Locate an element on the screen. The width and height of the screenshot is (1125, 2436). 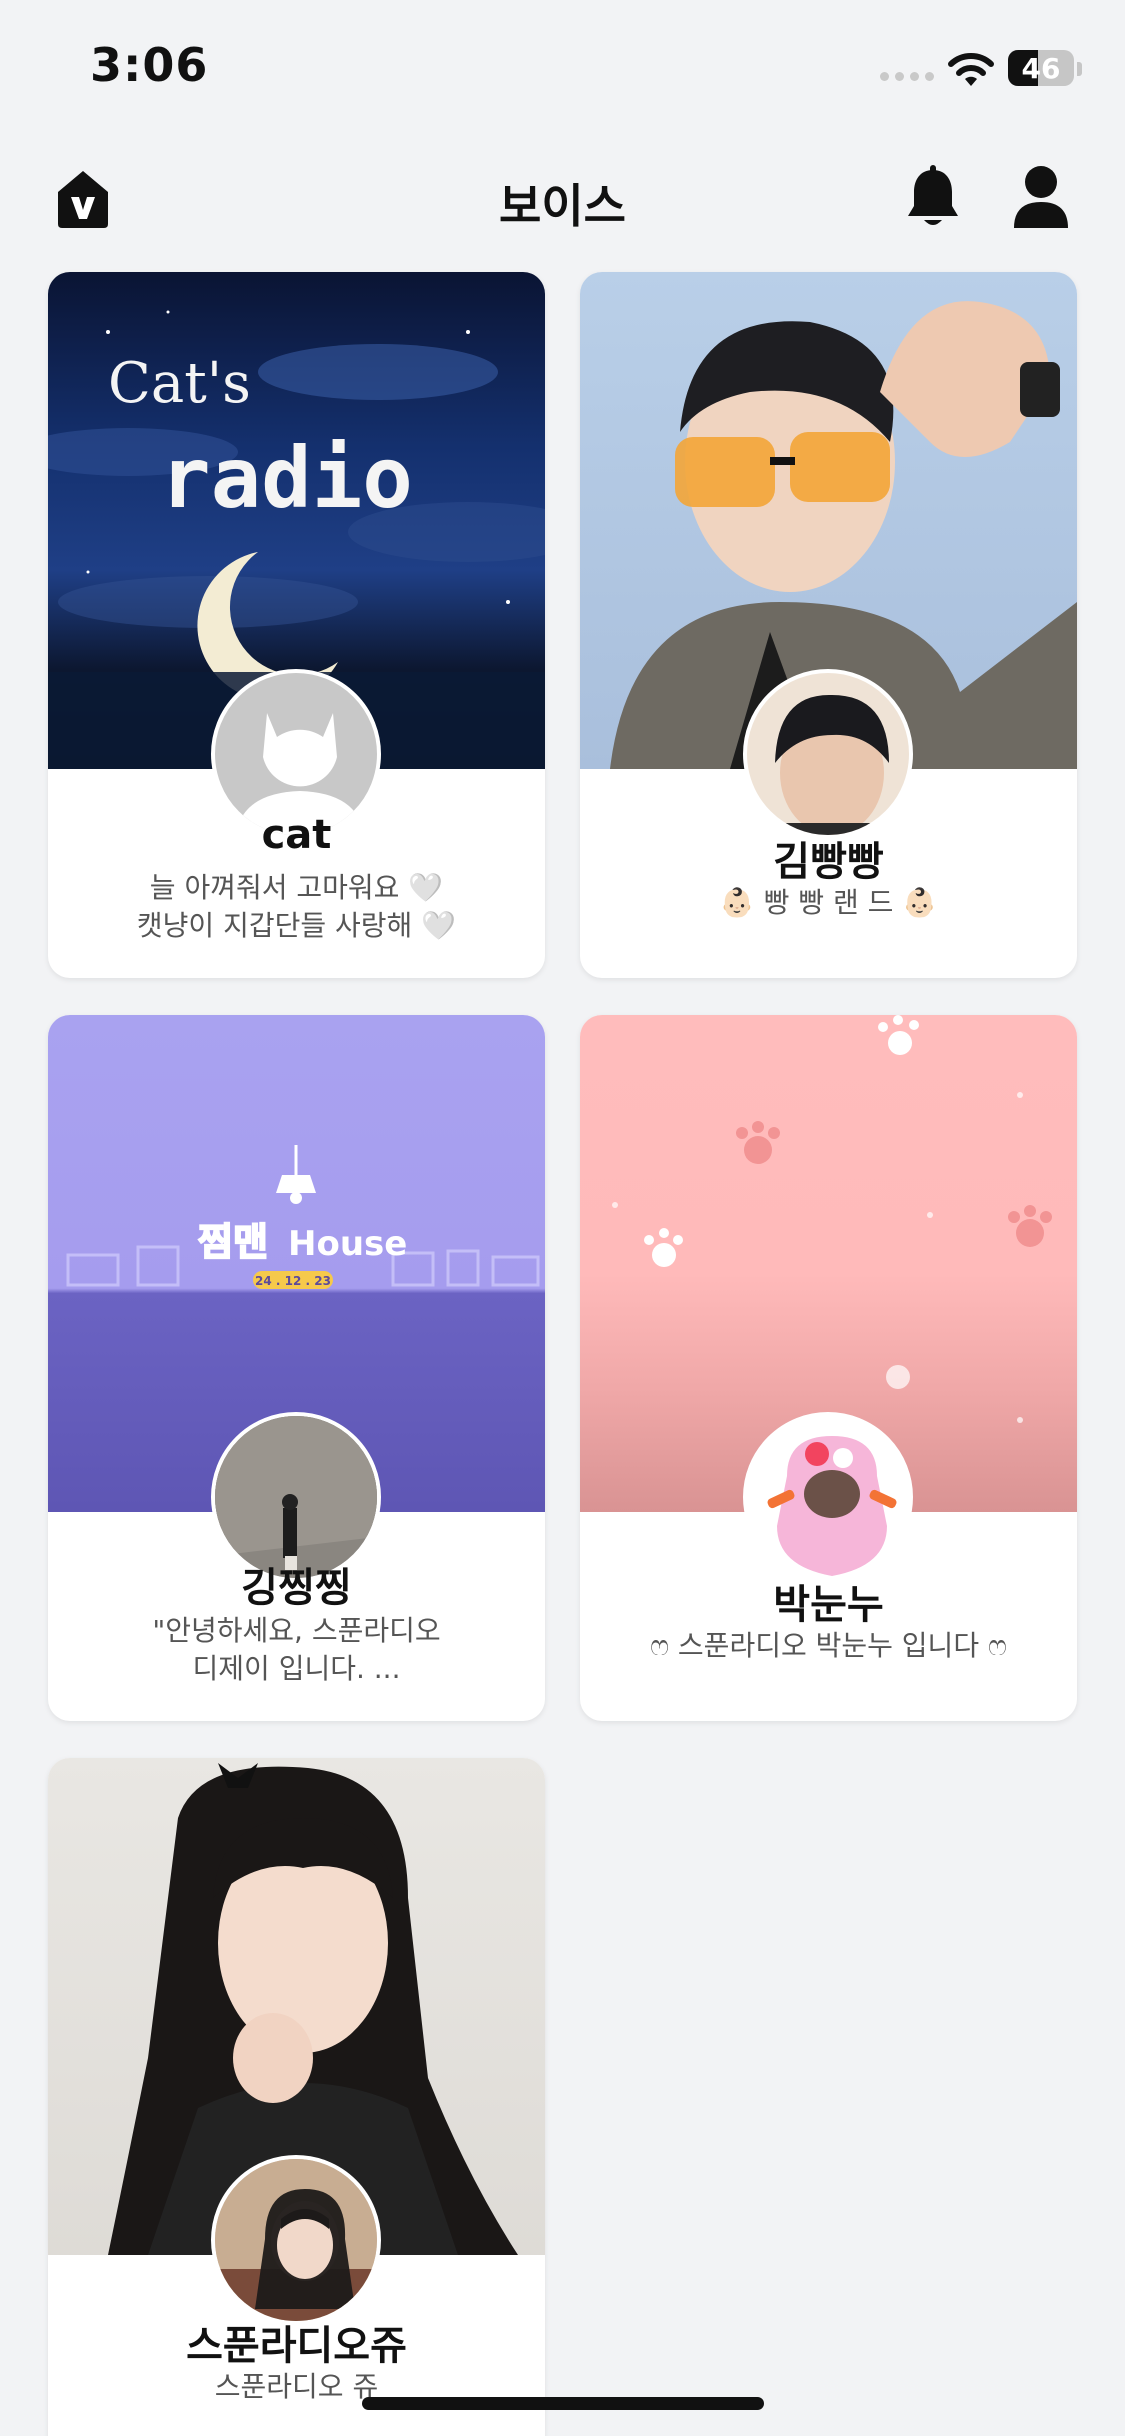
battery-icon: 46 is located at coordinates (1041, 68).